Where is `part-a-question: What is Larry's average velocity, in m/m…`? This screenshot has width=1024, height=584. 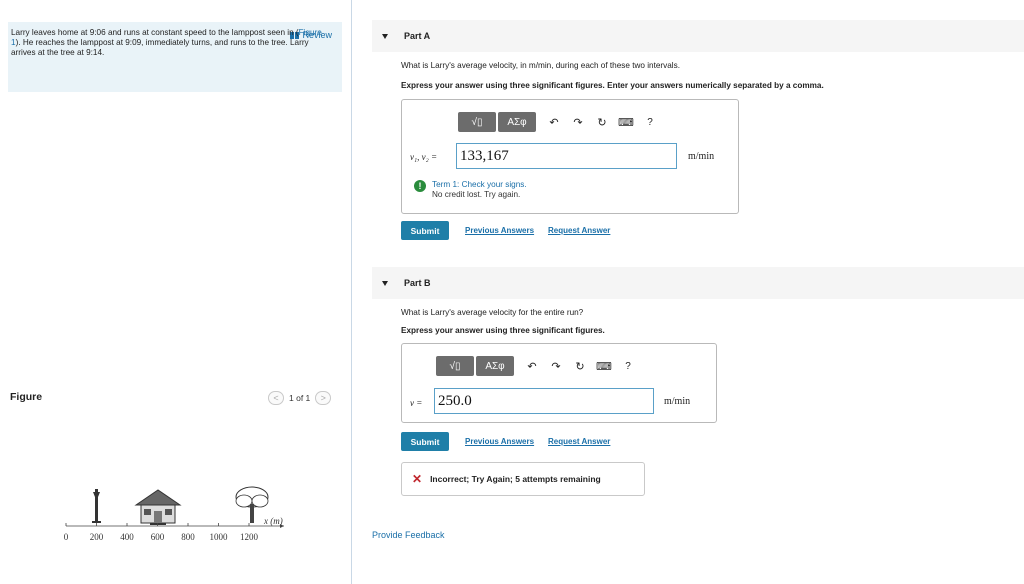
part-a-question: What is Larry's average velocity, in m/m… is located at coordinates (540, 65).